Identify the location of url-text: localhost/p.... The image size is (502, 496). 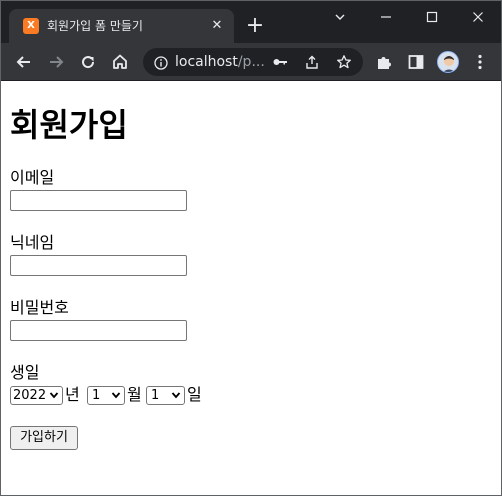
(220, 62).